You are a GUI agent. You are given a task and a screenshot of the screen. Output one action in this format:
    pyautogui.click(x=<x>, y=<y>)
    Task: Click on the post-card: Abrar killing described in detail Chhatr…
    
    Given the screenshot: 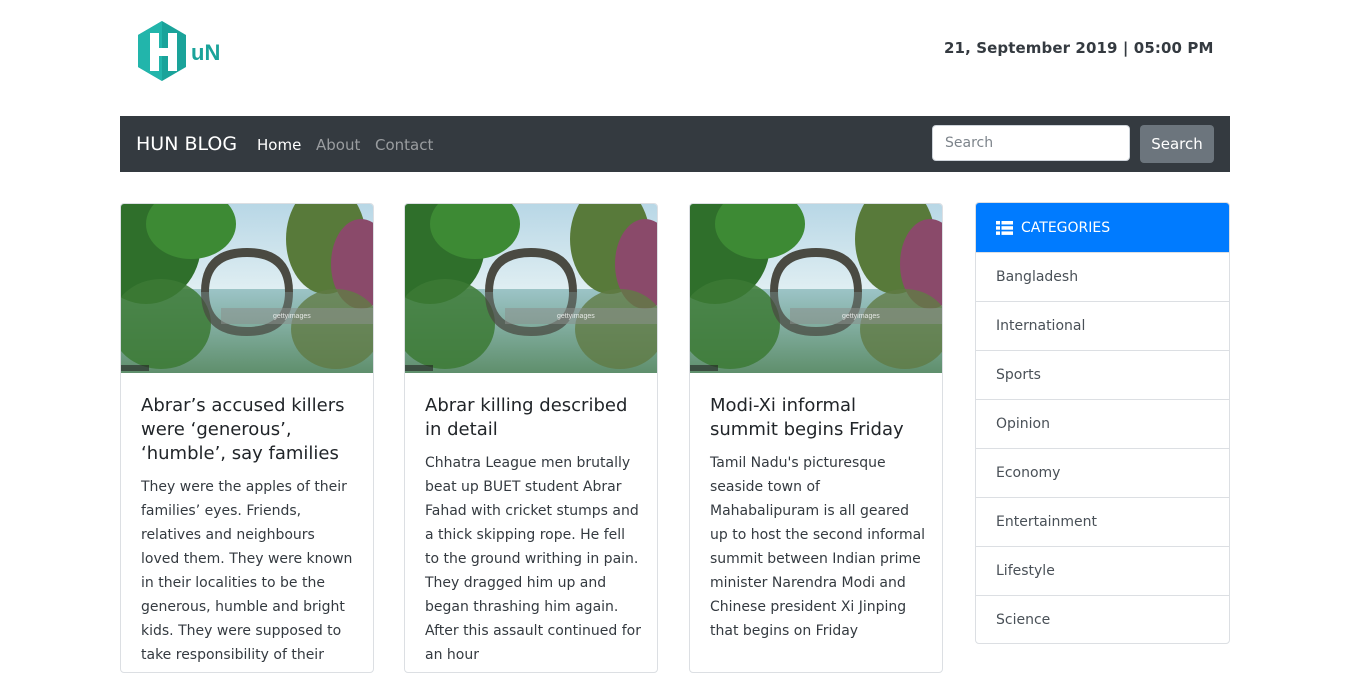 What is the action you would take?
    pyautogui.click(x=531, y=438)
    